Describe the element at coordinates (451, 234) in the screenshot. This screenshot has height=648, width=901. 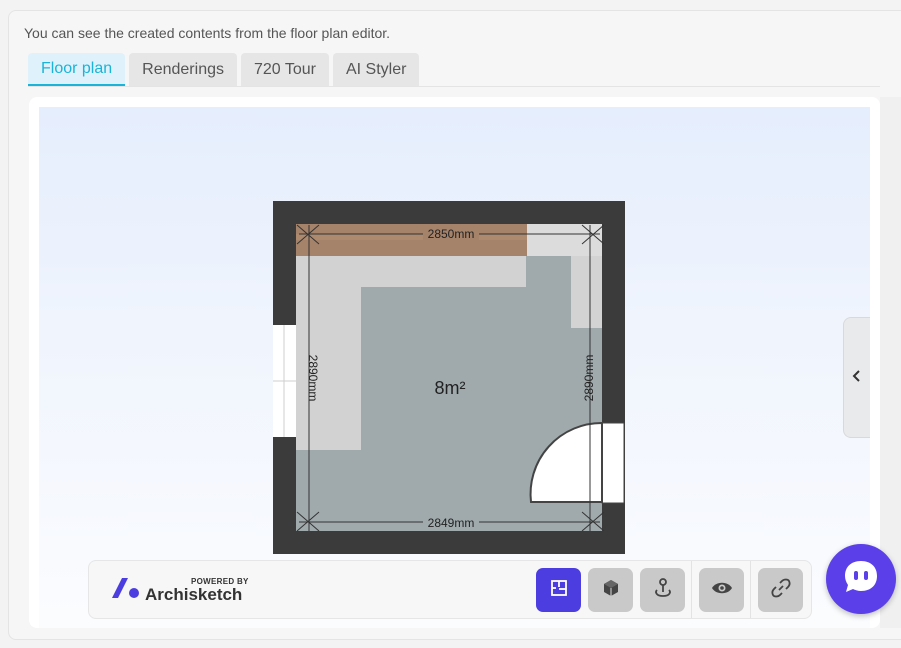
I see `dimension-top: 2850mm` at that location.